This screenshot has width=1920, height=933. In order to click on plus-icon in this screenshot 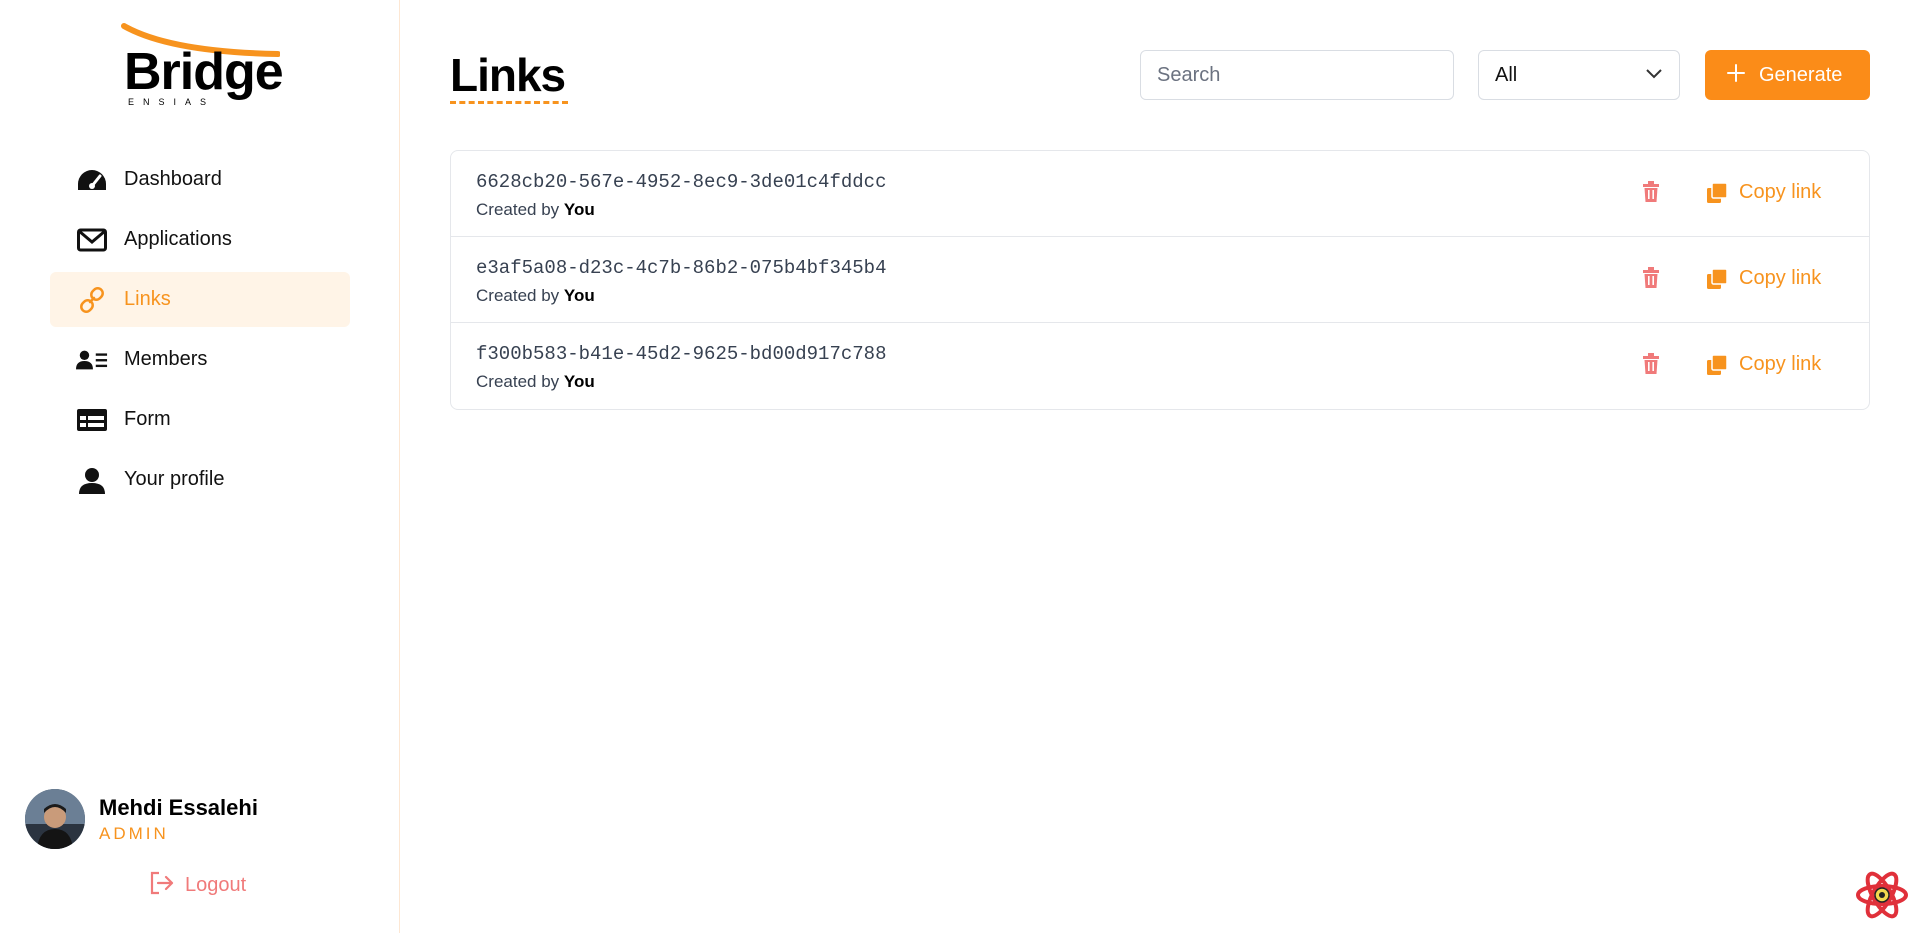, I will do `click(1736, 75)`.